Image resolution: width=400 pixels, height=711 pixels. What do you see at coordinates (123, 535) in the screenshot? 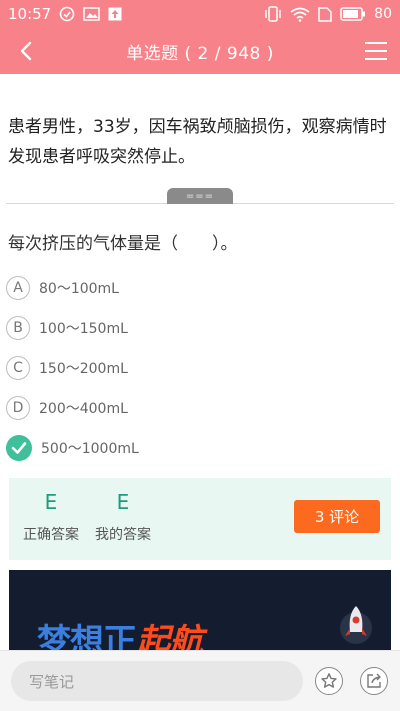
I see `my-answer-label: 我的答案` at bounding box center [123, 535].